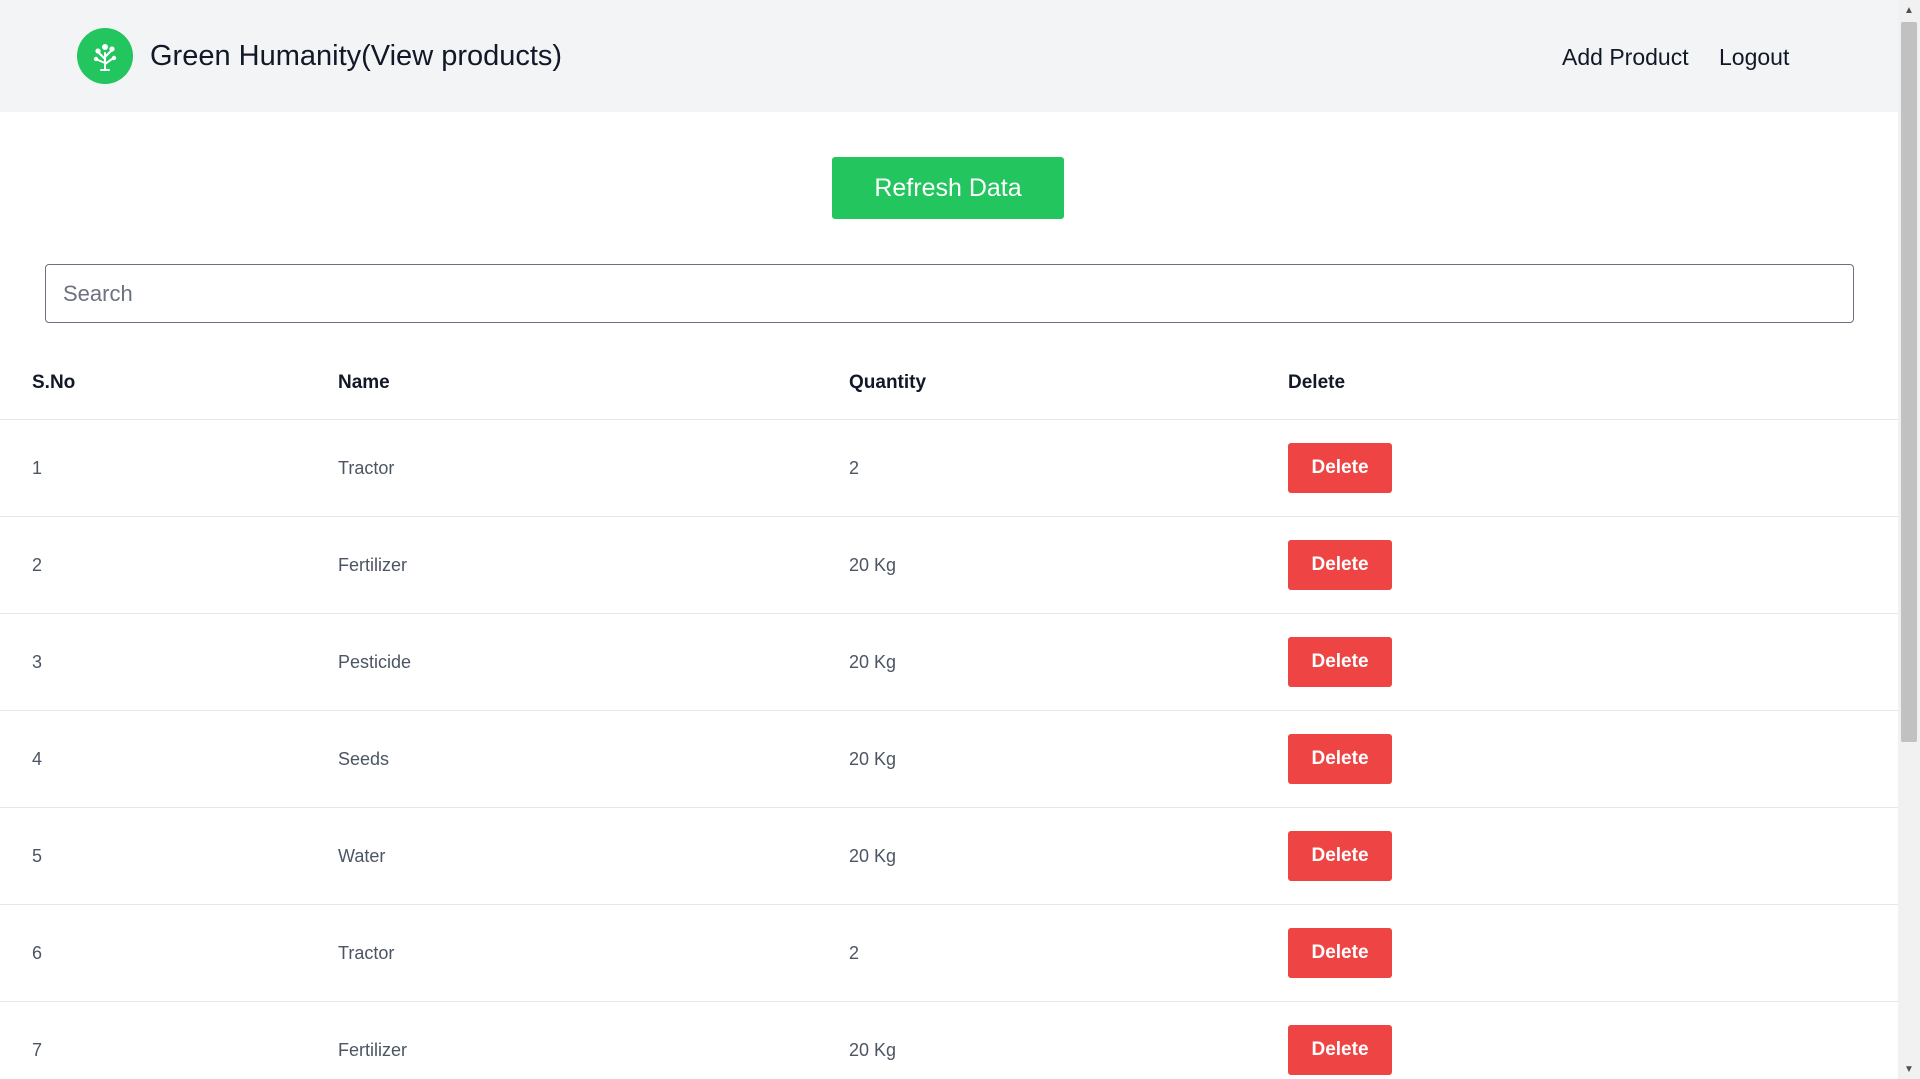 The image size is (1920, 1079). Describe the element at coordinates (1909, 10) in the screenshot. I see `scroll-up-arrow-icon: ▲` at that location.